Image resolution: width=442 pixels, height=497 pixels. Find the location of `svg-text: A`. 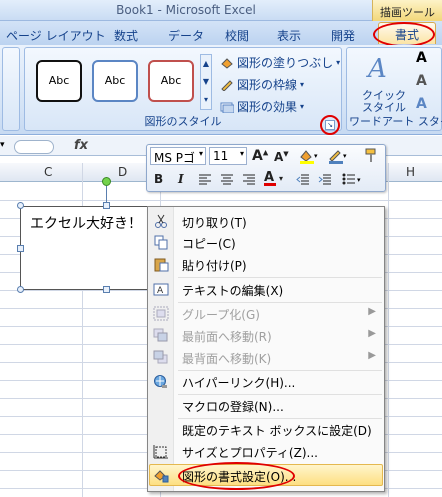

svg-text: A is located at coordinates (160, 291).